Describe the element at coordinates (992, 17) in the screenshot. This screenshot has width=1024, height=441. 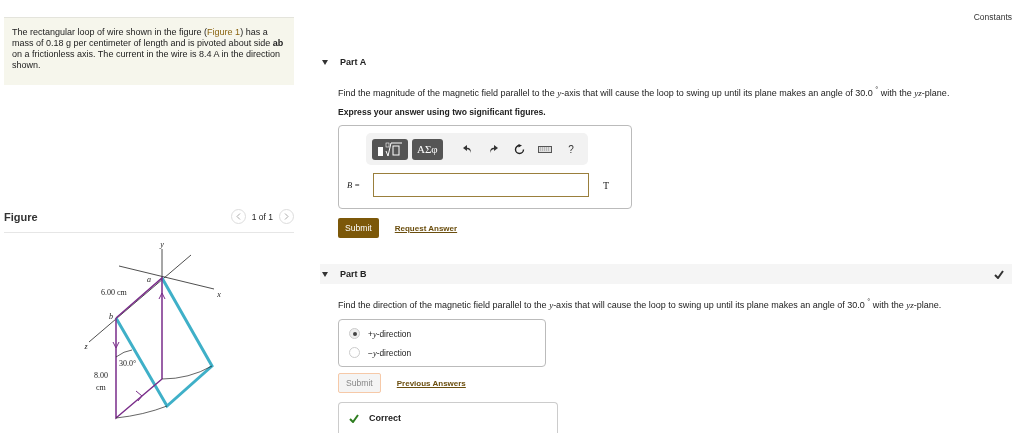
I see `constants-link: Constants` at that location.